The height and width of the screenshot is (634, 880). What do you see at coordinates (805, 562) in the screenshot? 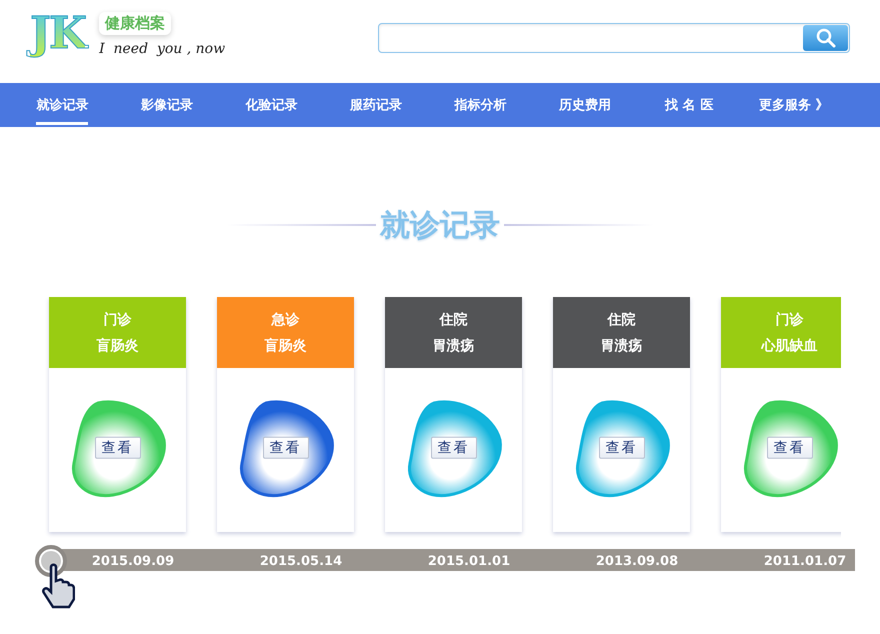
I see `visit-date: 2011.01.07` at bounding box center [805, 562].